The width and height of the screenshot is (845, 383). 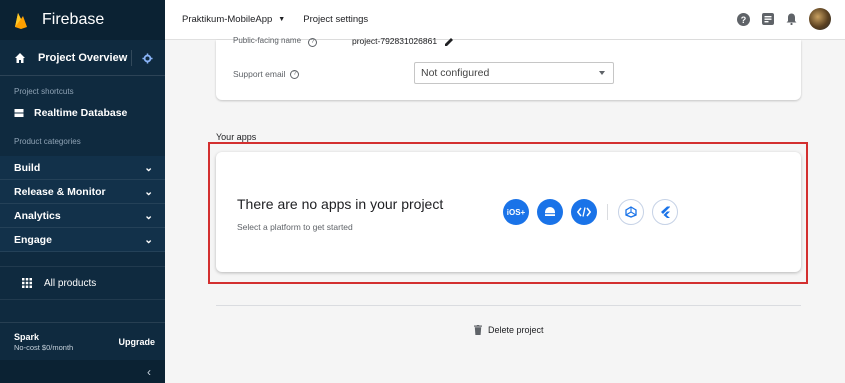 I want to click on delete-project-label: Delete project, so click(x=516, y=330).